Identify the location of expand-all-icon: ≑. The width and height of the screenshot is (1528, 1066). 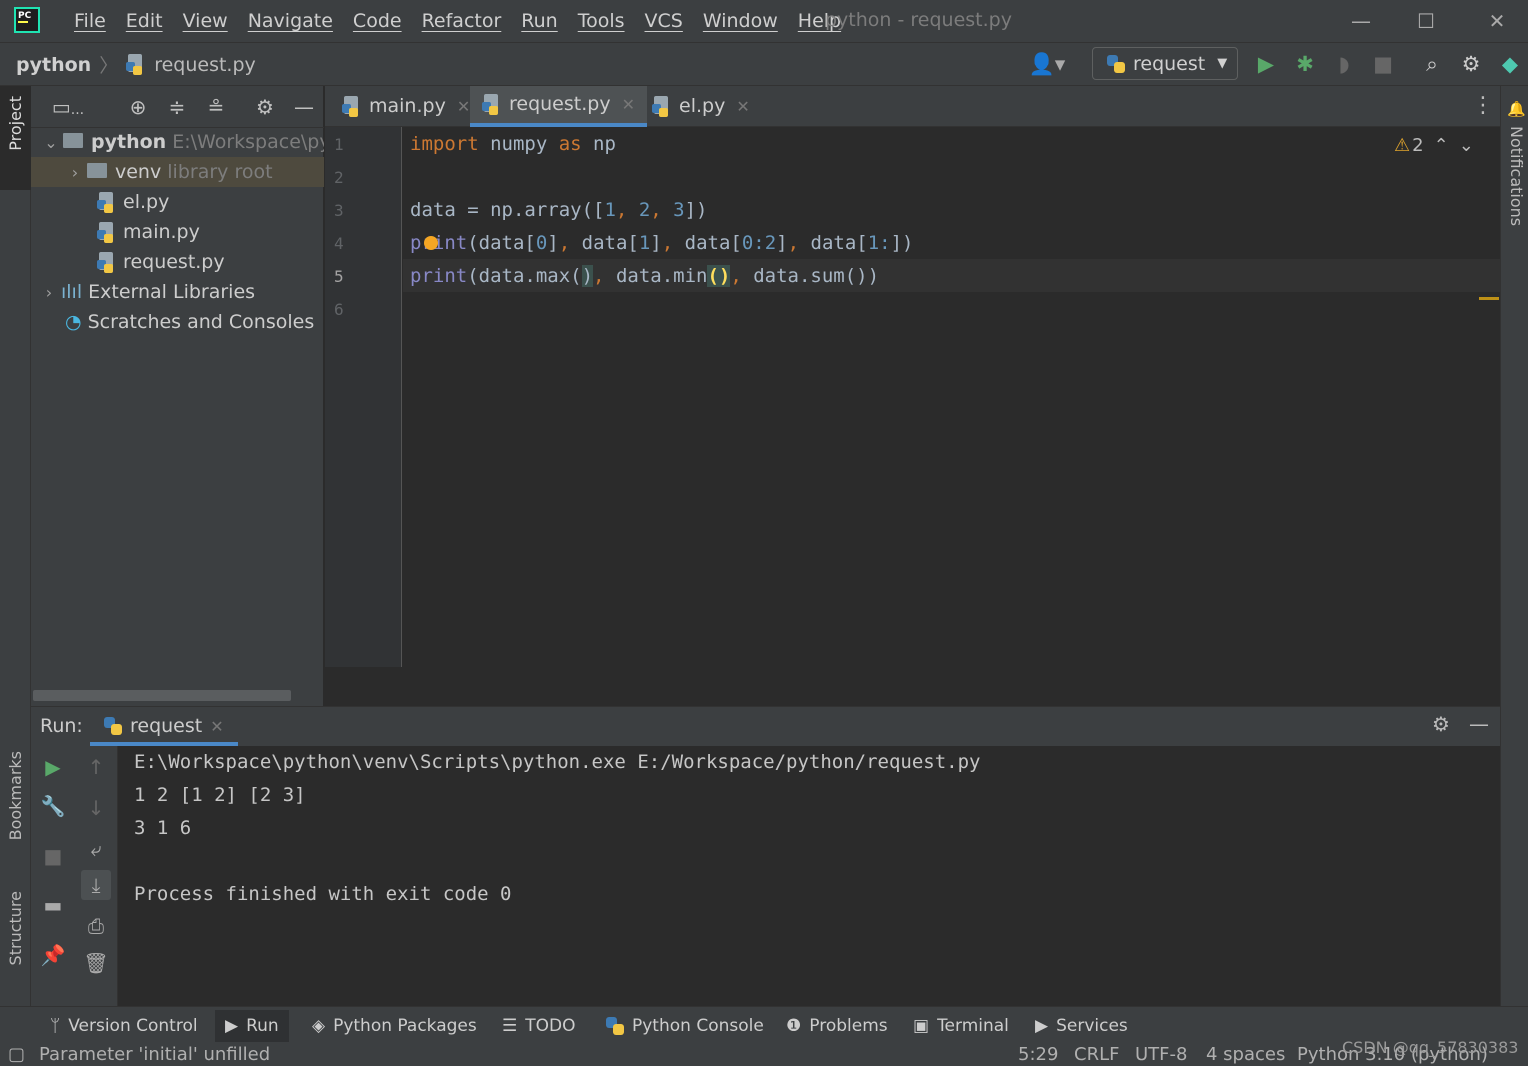
(177, 107).